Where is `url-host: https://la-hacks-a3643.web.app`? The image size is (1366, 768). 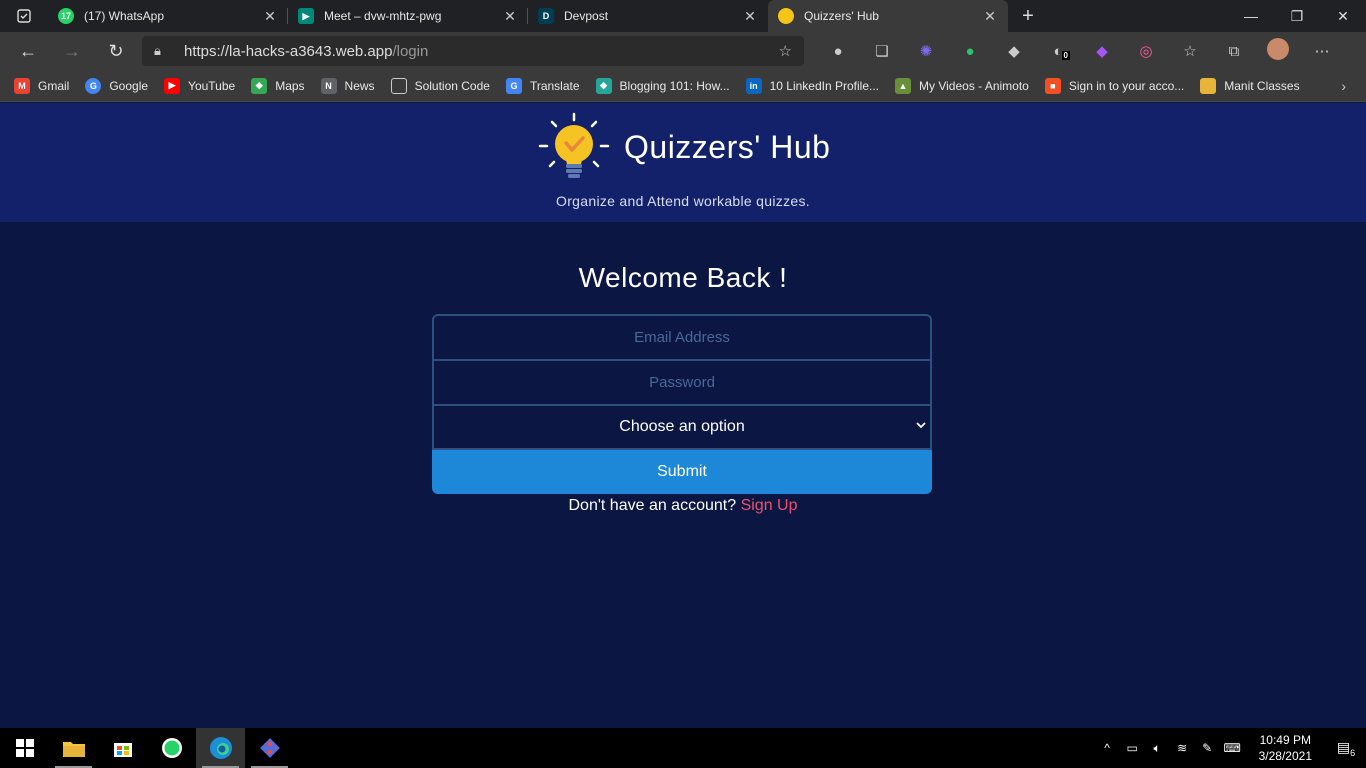 url-host: https://la-hacks-a3643.web.app is located at coordinates (288, 51).